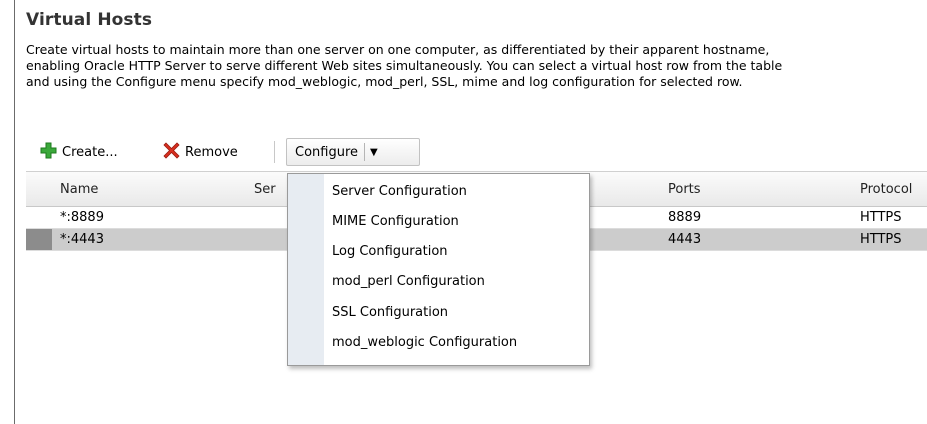  What do you see at coordinates (457, 222) in the screenshot?
I see `menu-item-mime-configuration: MIME Configuration` at bounding box center [457, 222].